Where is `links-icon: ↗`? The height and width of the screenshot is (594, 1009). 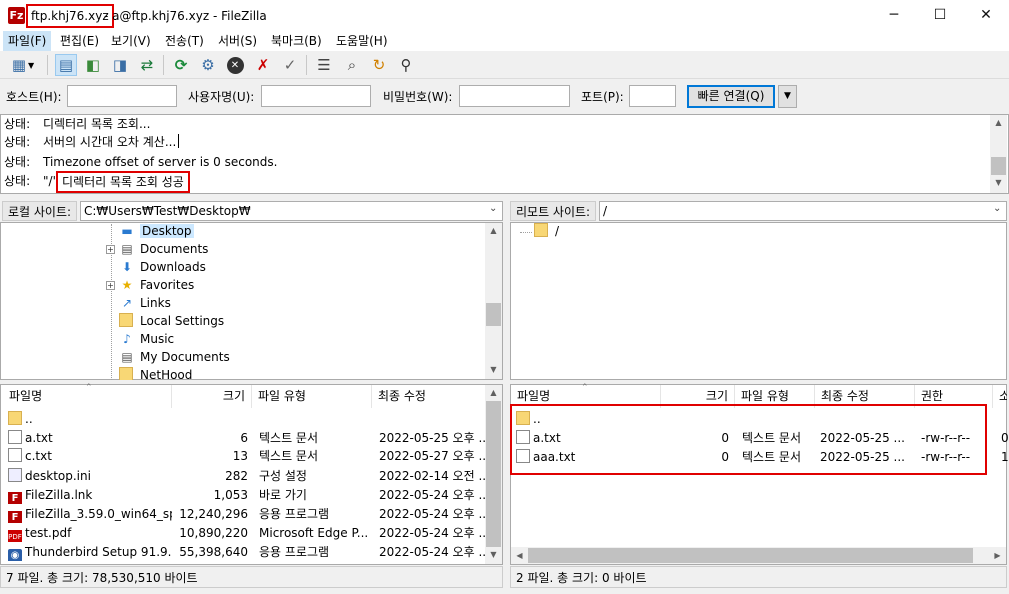
links-icon: ↗ is located at coordinates (127, 303).